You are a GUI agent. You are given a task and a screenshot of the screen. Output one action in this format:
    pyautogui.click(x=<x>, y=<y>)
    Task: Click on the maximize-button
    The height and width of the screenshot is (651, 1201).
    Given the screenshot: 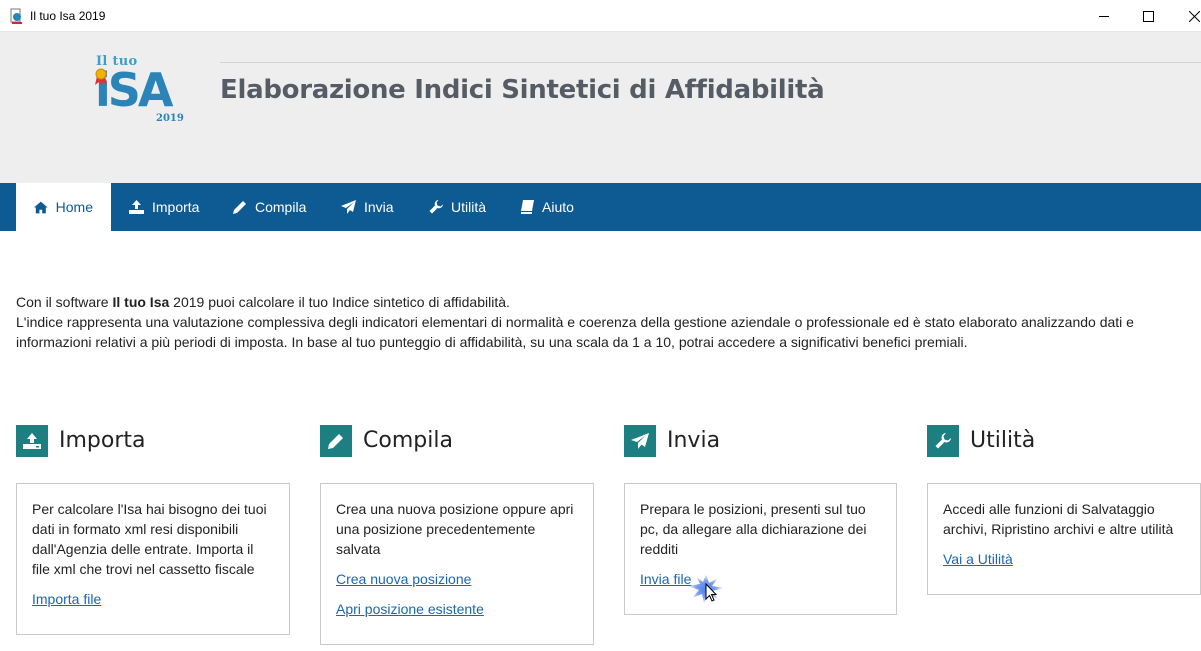 What is the action you would take?
    pyautogui.click(x=1148, y=16)
    